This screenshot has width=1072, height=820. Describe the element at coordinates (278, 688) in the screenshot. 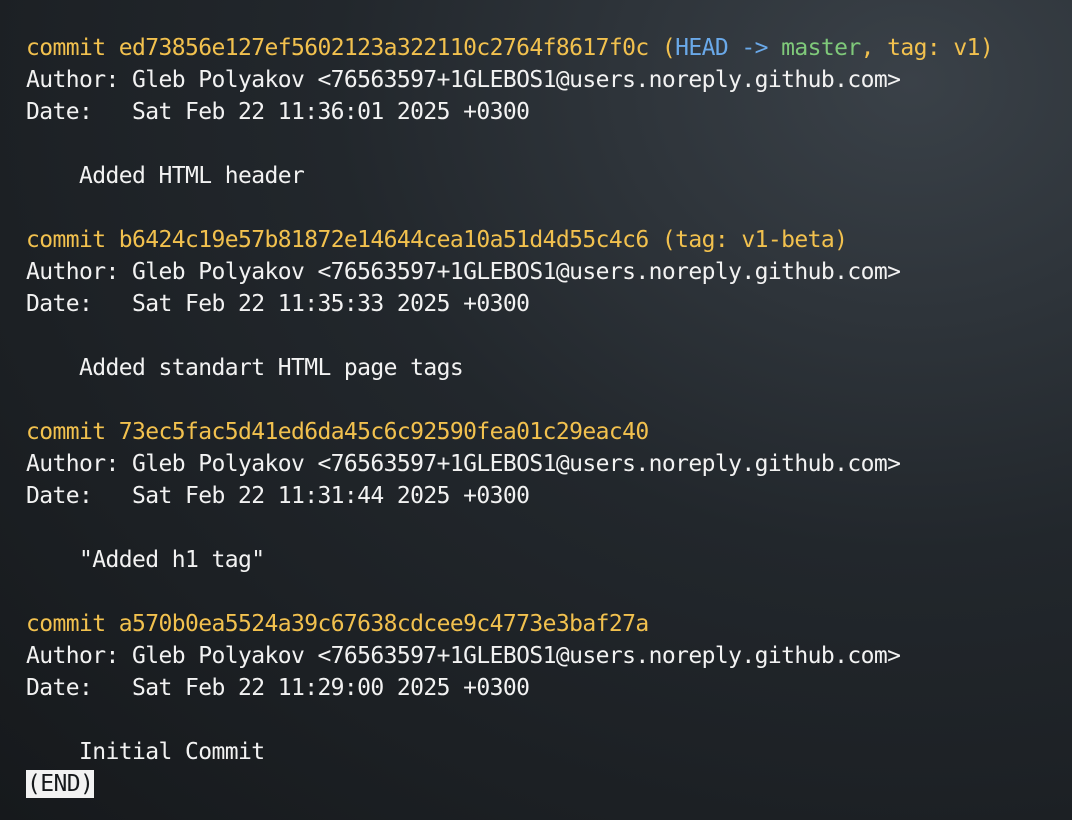

I see `date-line: Date: Sat Feb 22 11:29:00 2025 +0300` at that location.